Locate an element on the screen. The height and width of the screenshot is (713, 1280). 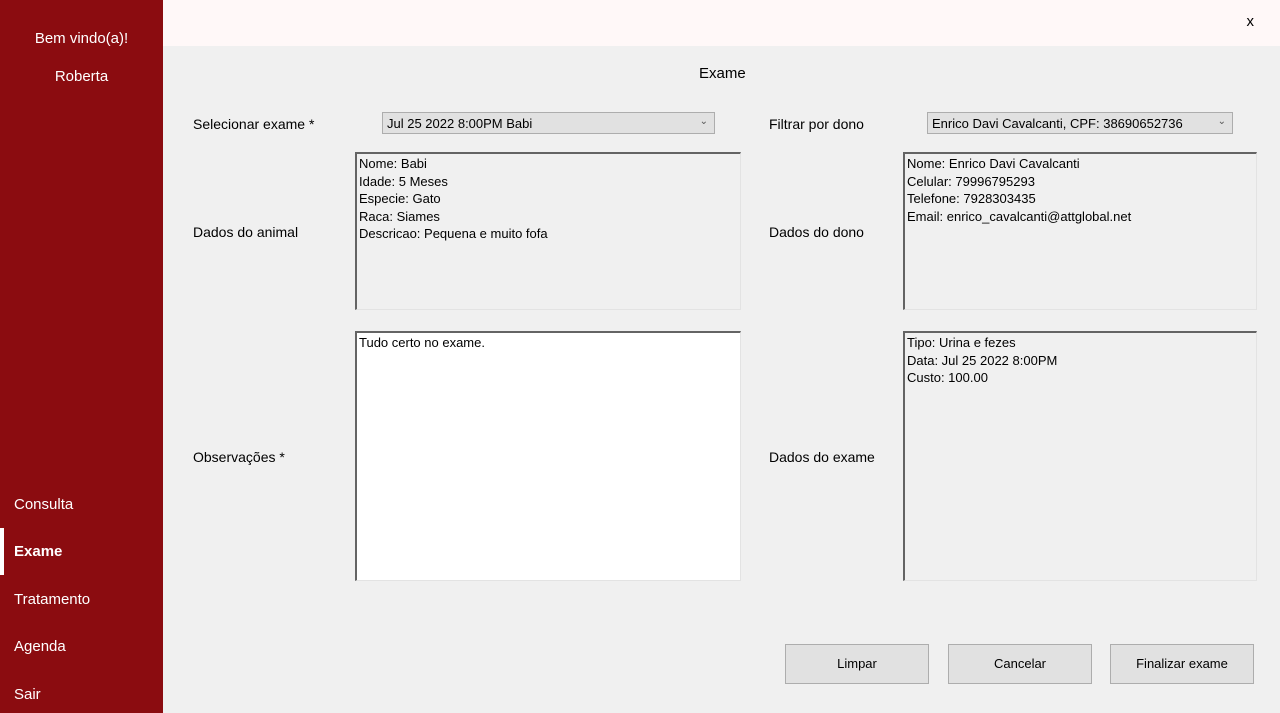
close-button: x is located at coordinates (1251, 21).